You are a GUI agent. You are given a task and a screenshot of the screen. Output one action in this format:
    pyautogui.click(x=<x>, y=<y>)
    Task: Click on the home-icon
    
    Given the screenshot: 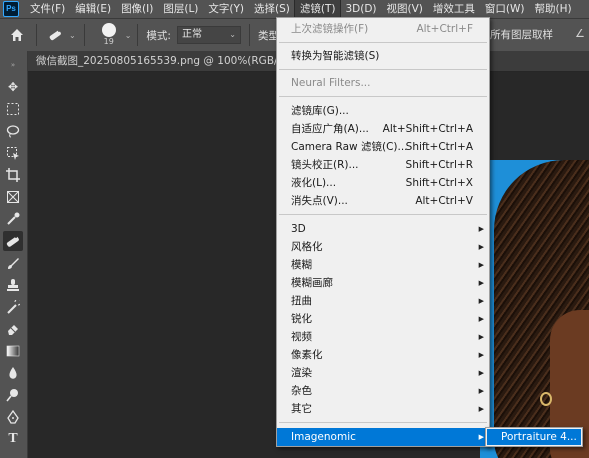 What is the action you would take?
    pyautogui.click(x=17, y=35)
    